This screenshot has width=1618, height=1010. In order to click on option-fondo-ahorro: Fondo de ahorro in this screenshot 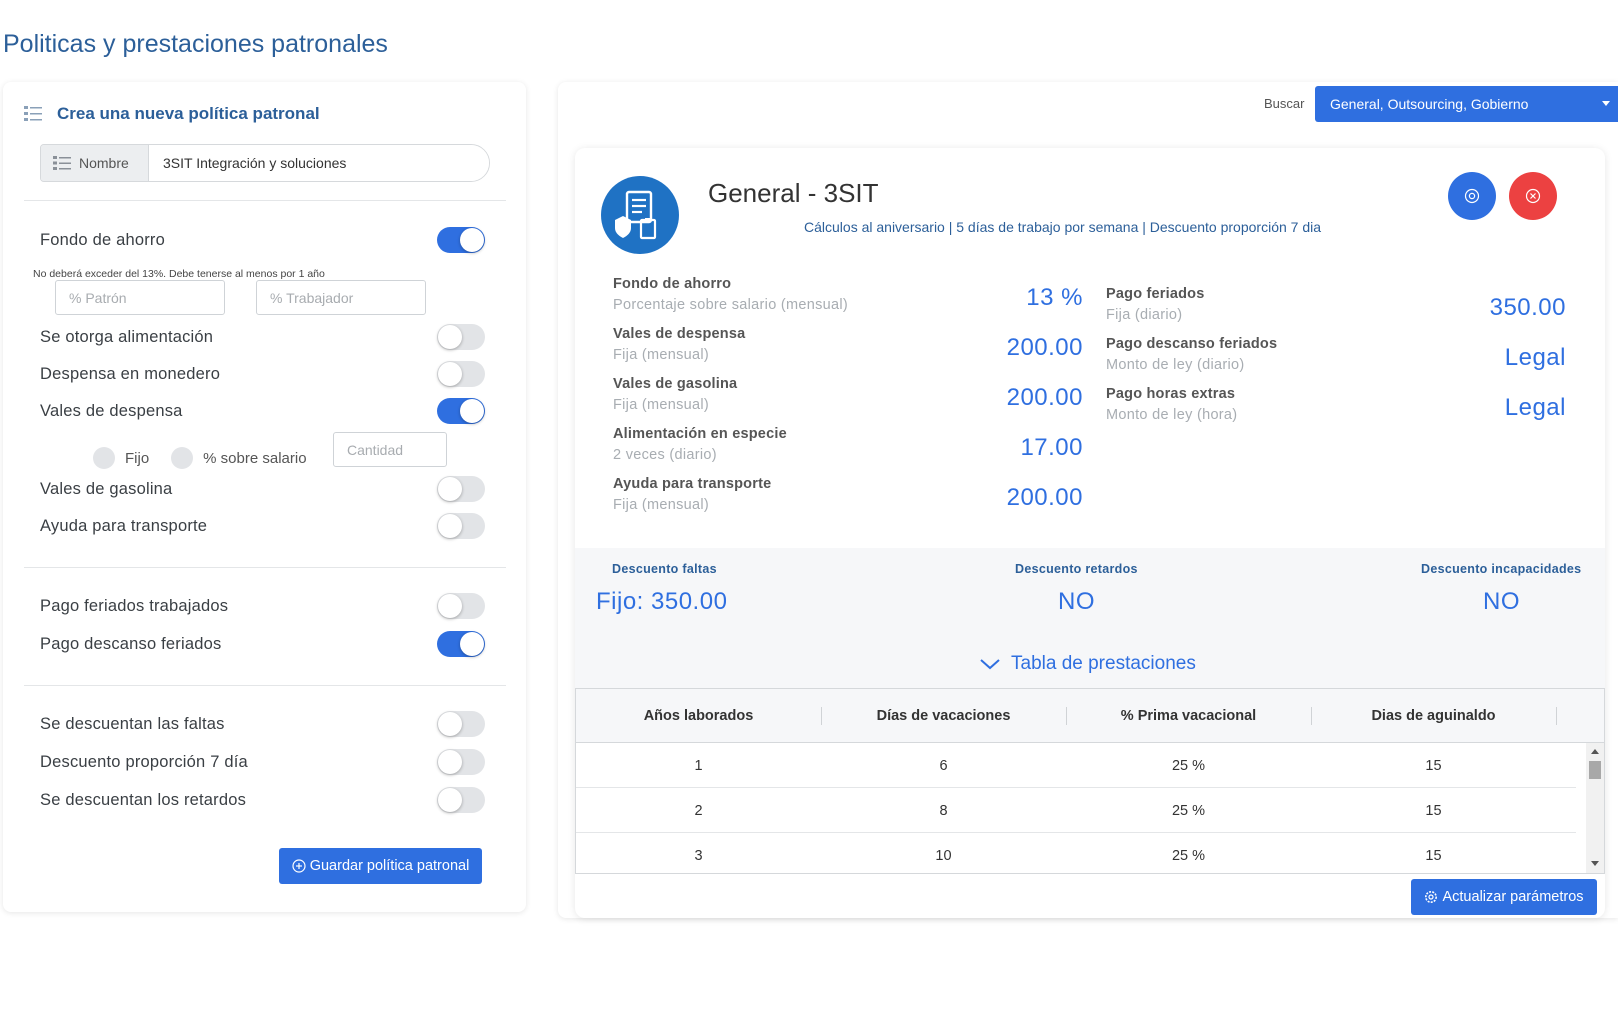, I will do `click(262, 240)`.